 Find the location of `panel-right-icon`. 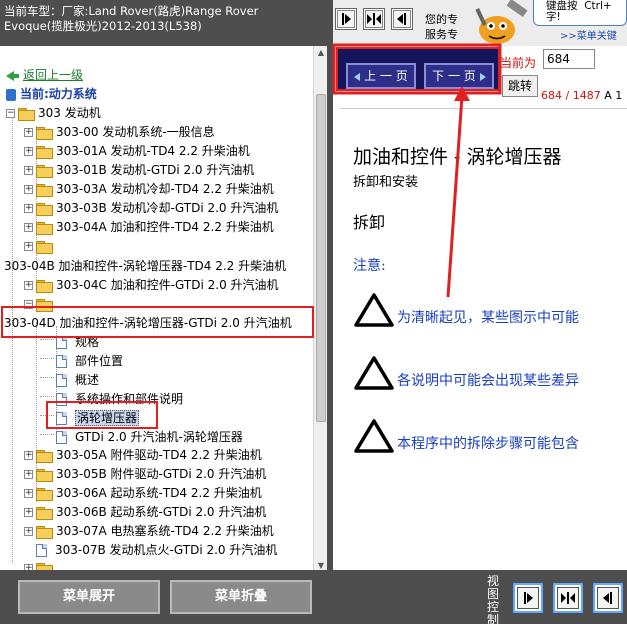

panel-right-icon is located at coordinates (608, 598).